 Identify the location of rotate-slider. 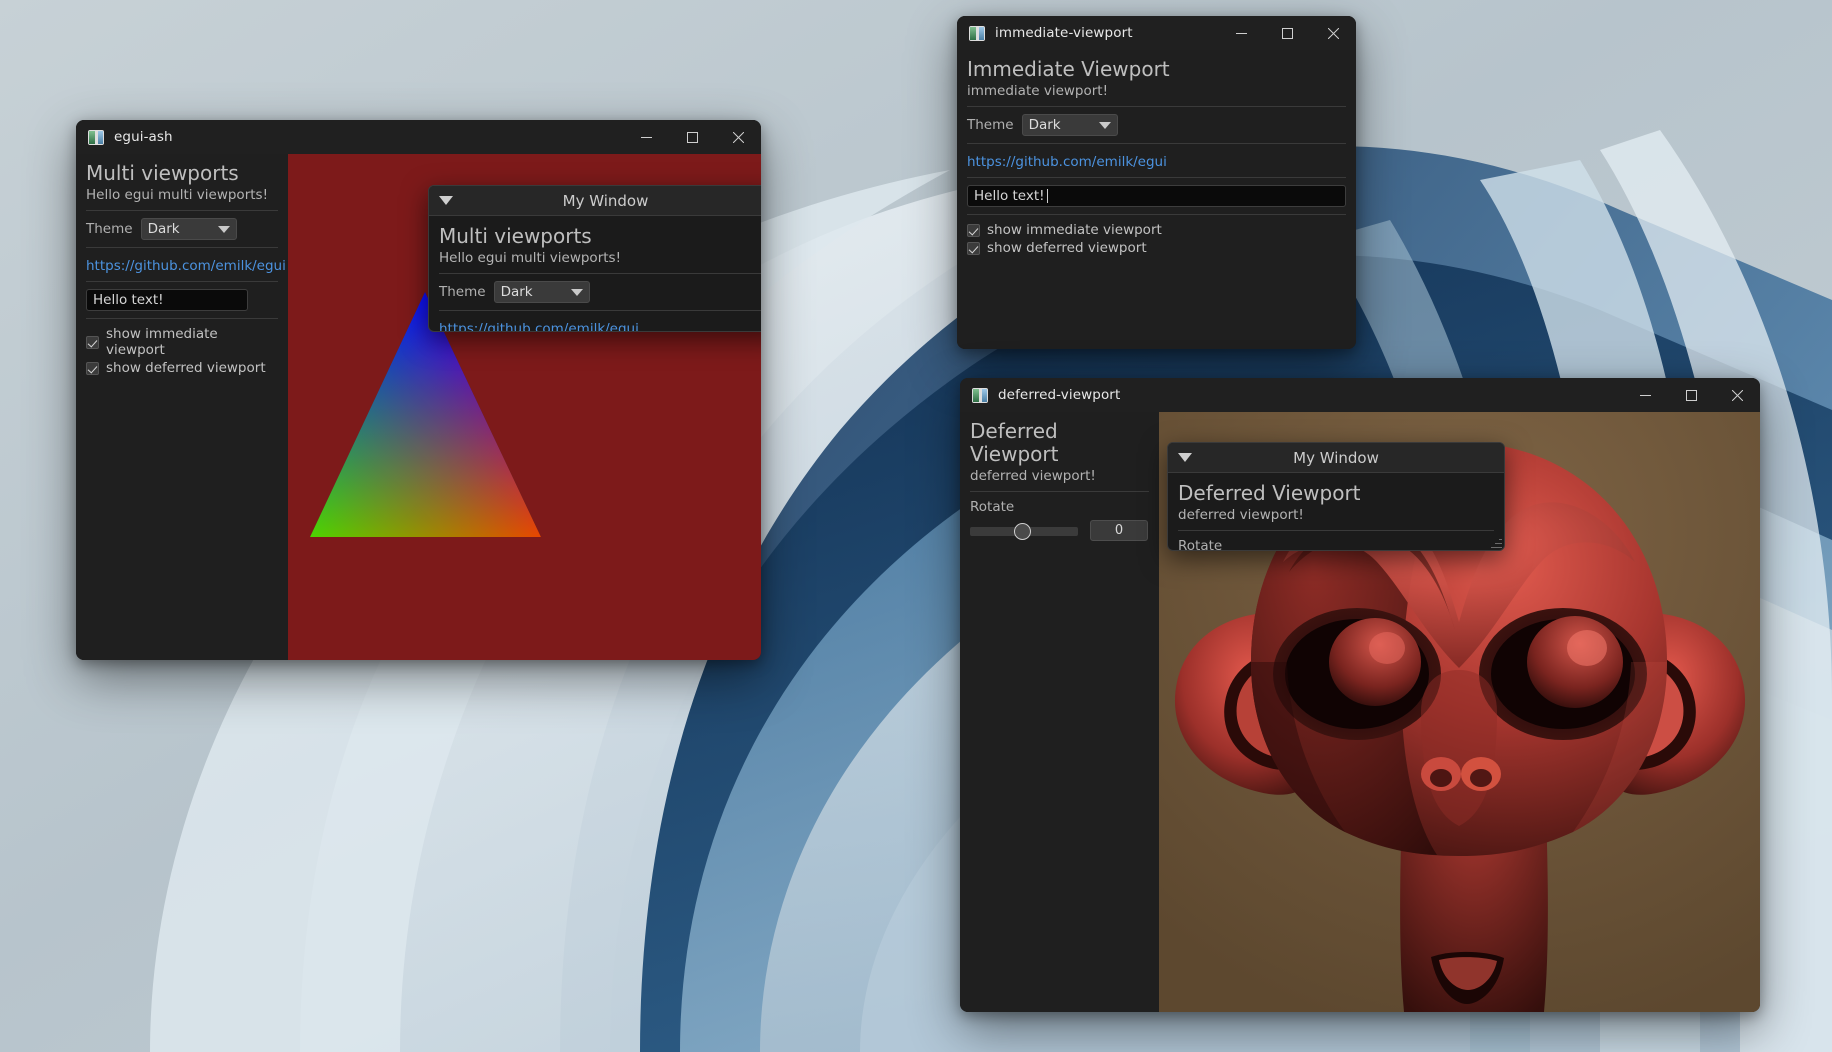
(1024, 531).